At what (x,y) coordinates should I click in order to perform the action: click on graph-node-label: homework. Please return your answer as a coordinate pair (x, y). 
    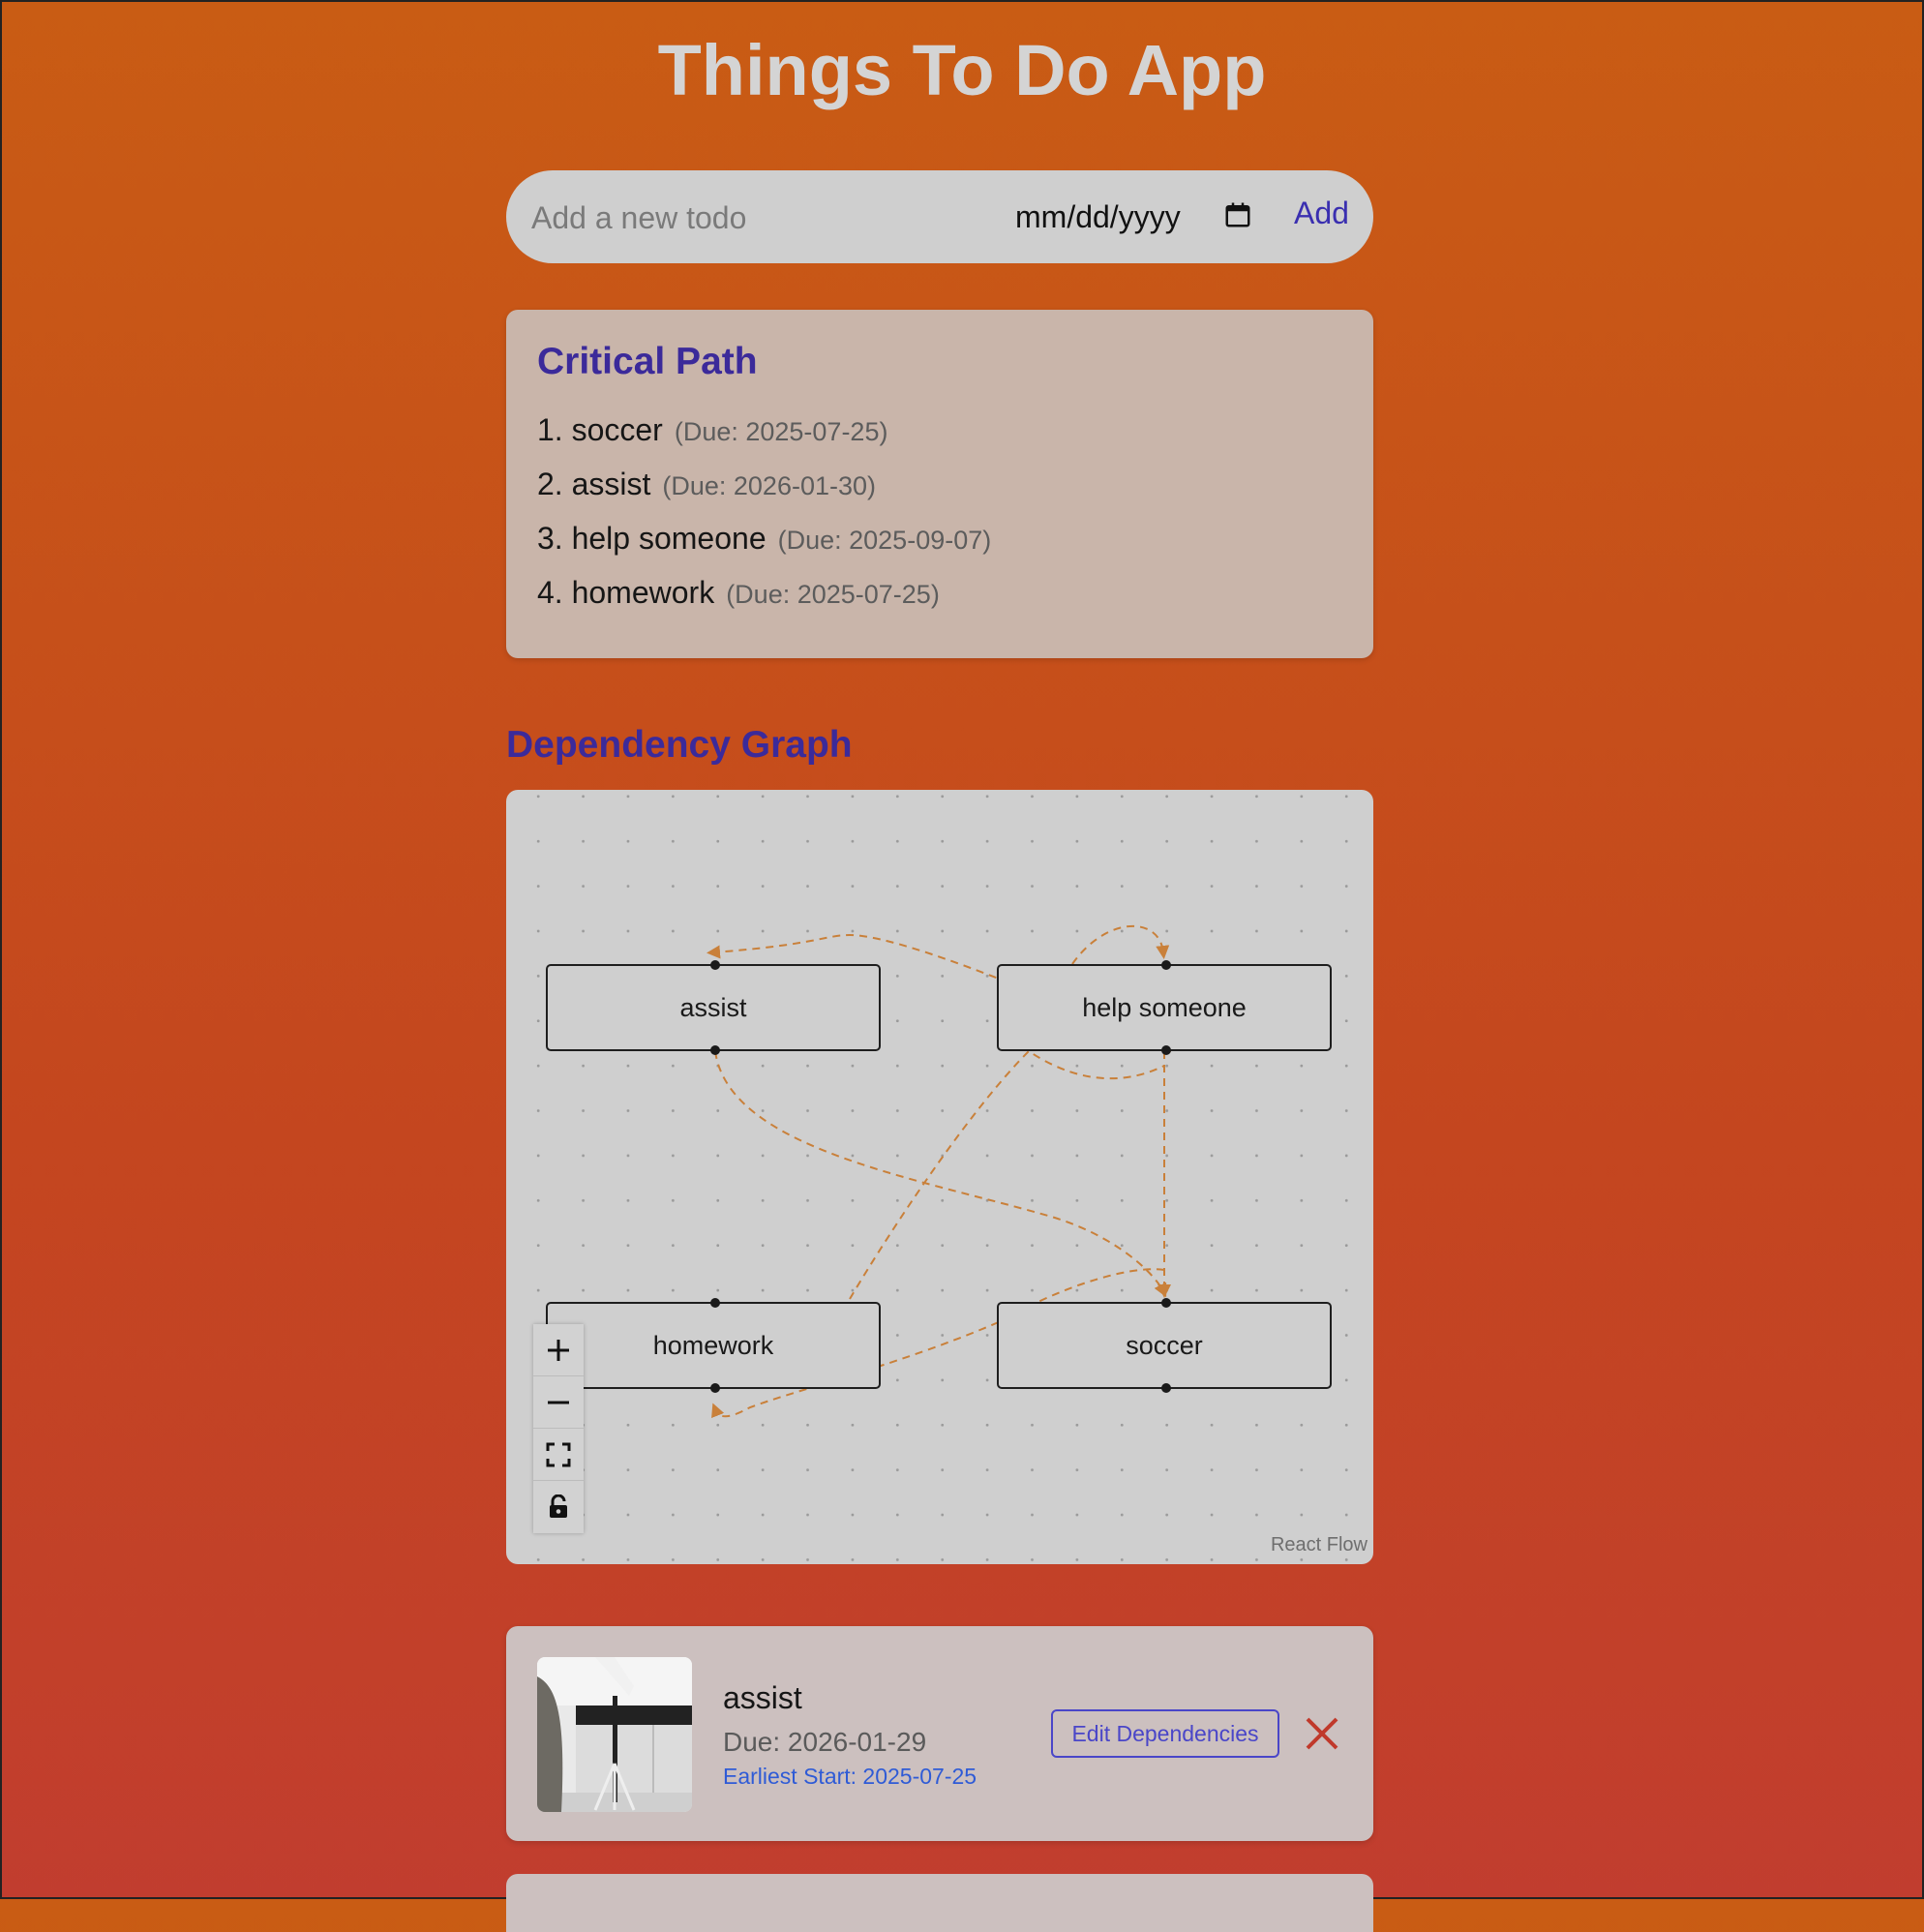
    Looking at the image, I should click on (713, 1345).